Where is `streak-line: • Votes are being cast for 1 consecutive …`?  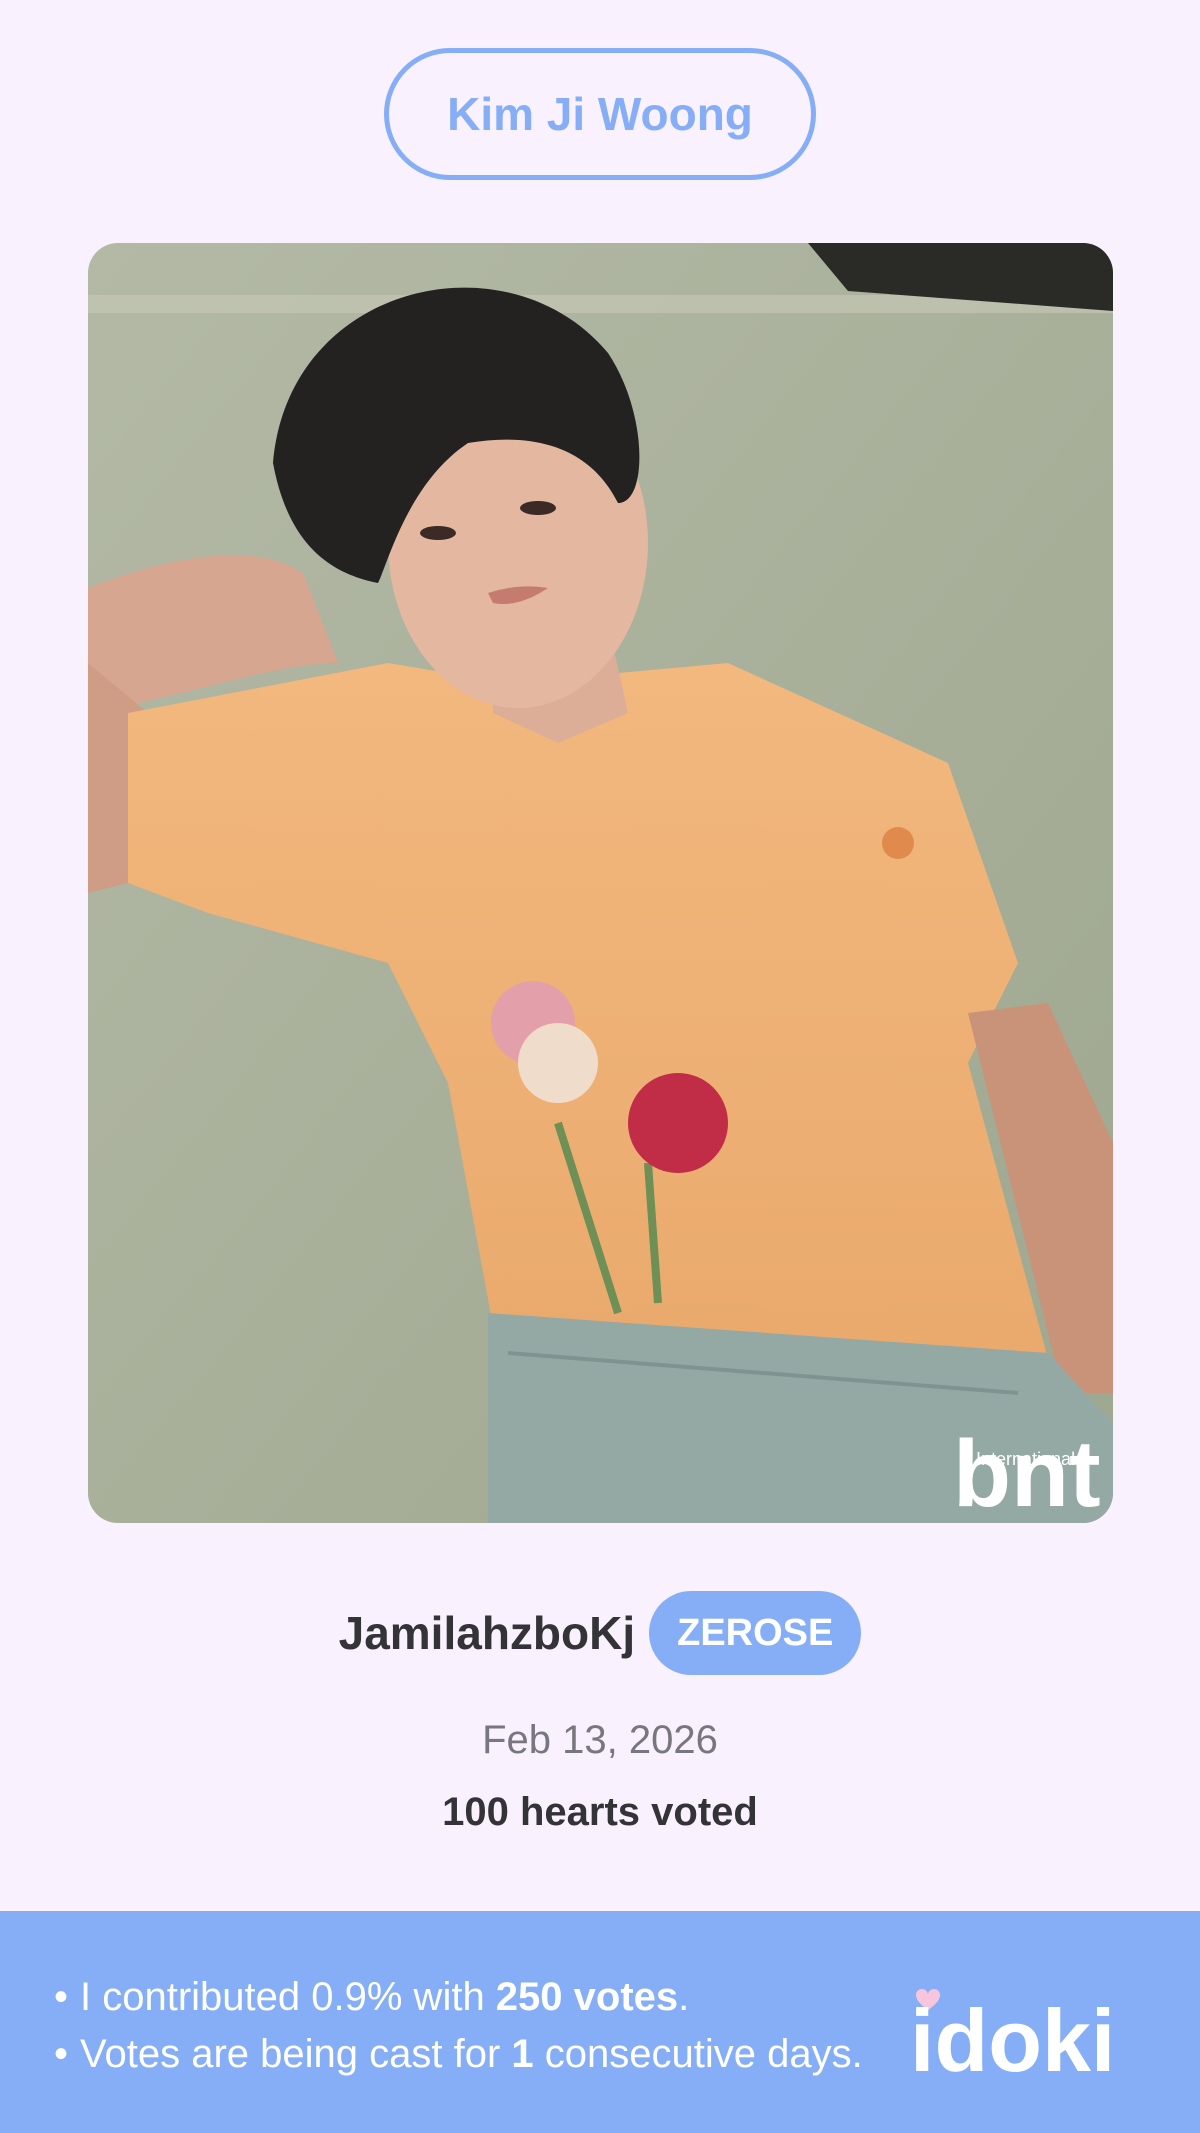 streak-line: • Votes are being cast for 1 consecutive … is located at coordinates (458, 2054).